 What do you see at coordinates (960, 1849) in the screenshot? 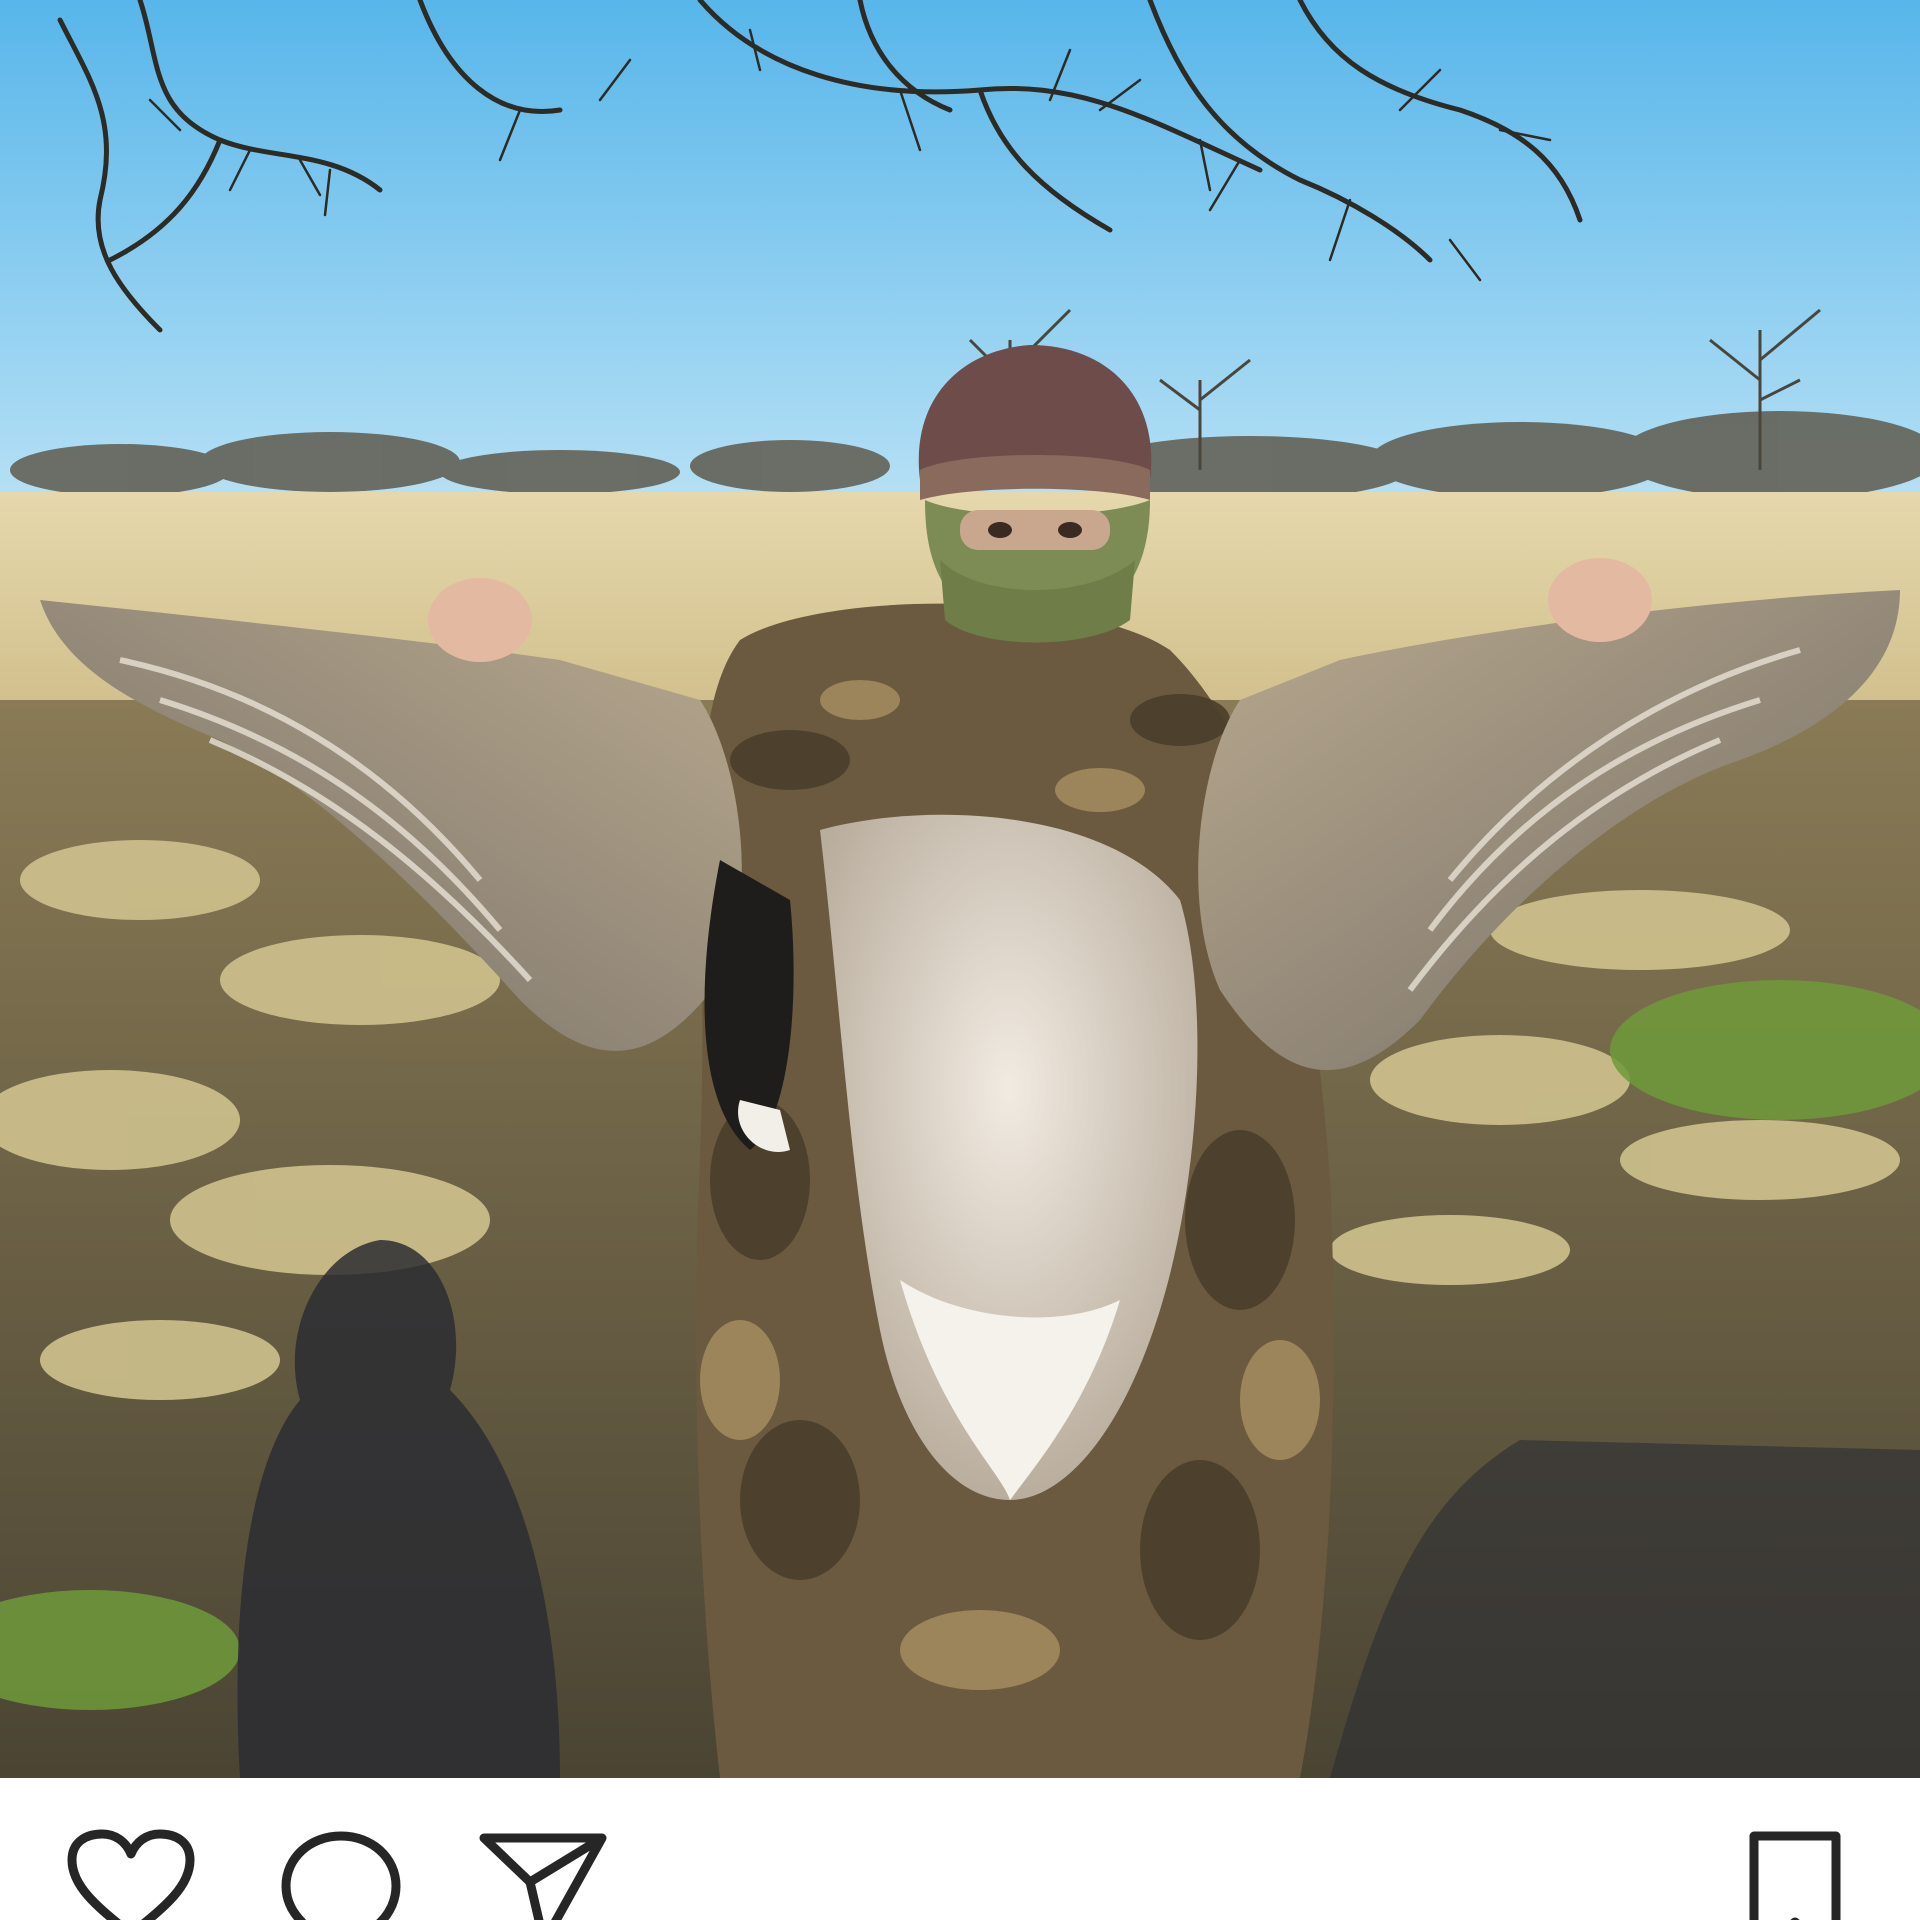
I see `post-action-bar` at bounding box center [960, 1849].